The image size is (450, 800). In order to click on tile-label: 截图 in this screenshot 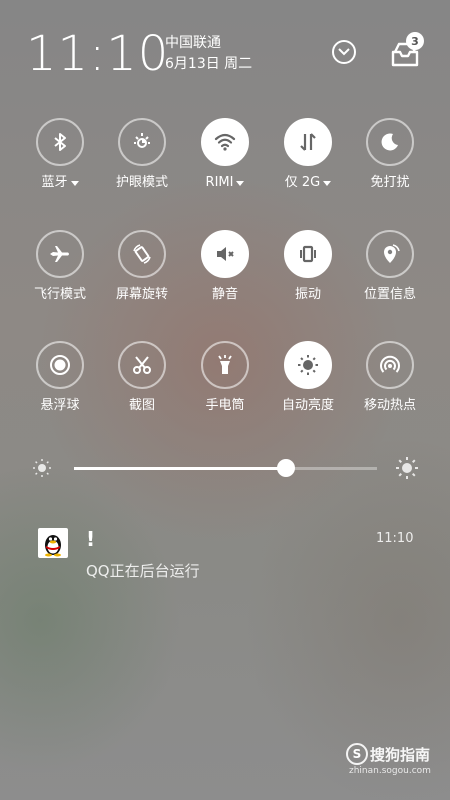, I will do `click(142, 406)`.